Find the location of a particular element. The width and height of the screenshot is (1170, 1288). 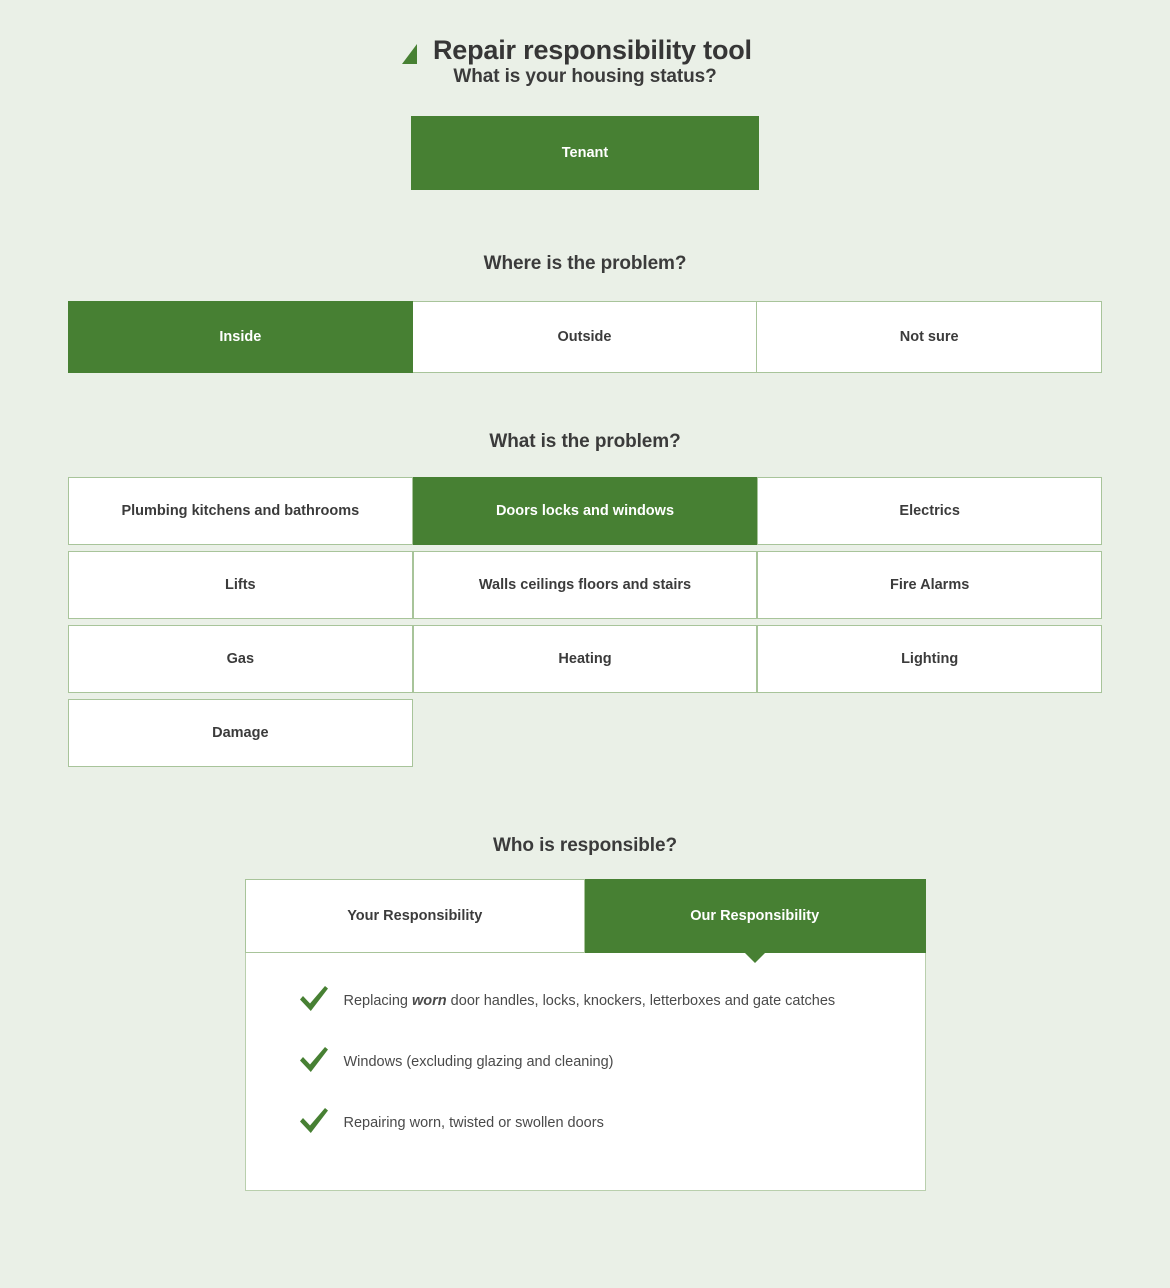

problem-type-option-fire-alarms: Fire Alarms is located at coordinates (929, 584).